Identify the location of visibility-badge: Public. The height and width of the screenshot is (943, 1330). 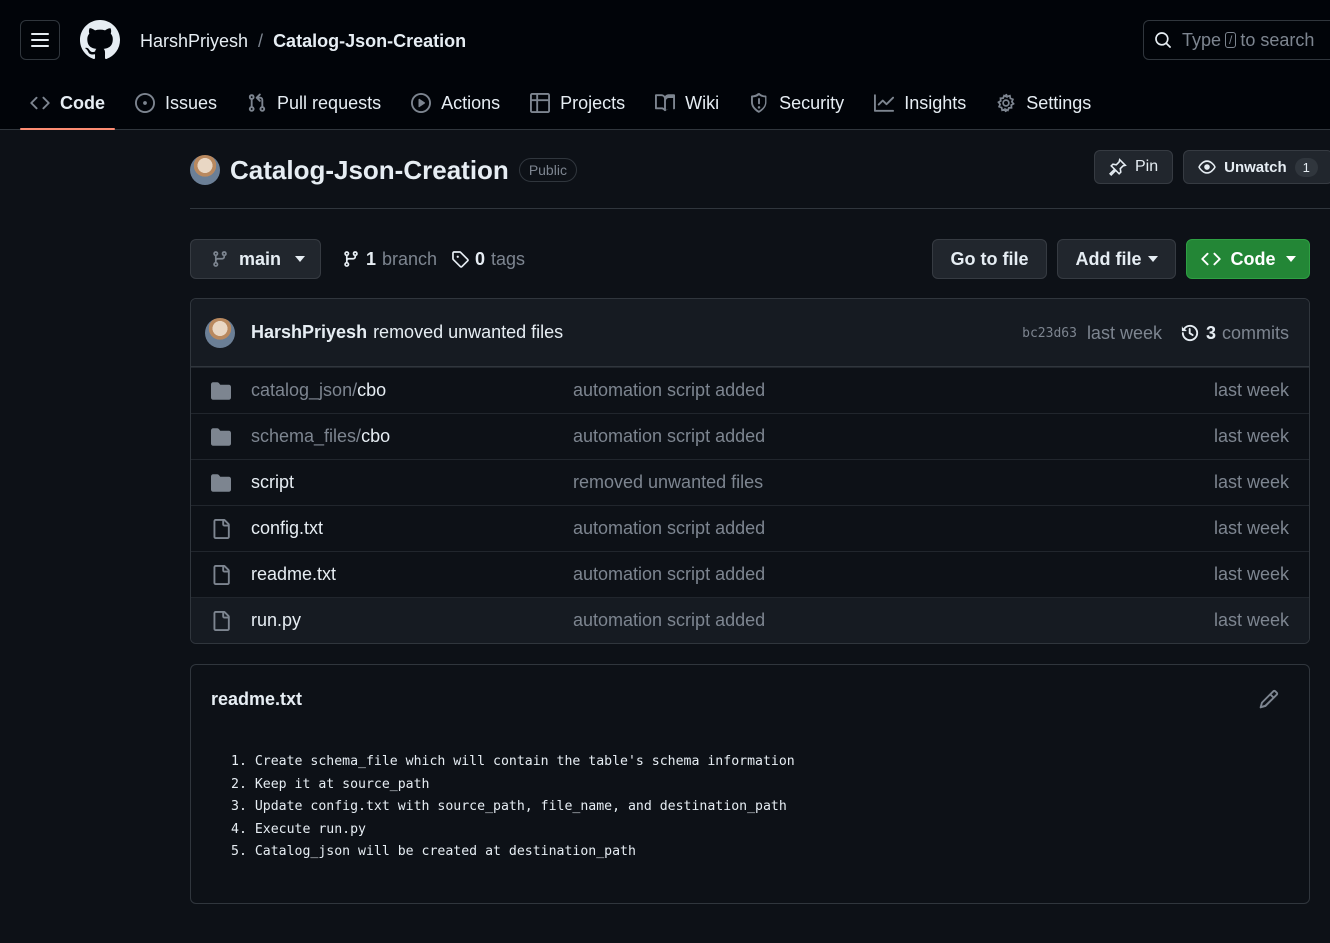
(547, 170).